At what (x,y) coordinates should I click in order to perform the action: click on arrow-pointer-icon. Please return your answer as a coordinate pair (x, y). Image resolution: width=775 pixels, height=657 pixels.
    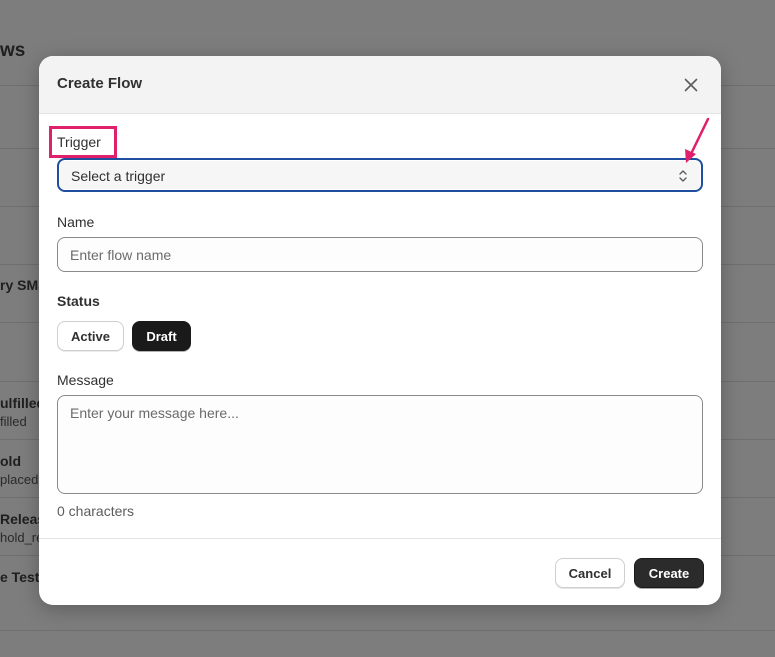
    Looking at the image, I should click on (697, 140).